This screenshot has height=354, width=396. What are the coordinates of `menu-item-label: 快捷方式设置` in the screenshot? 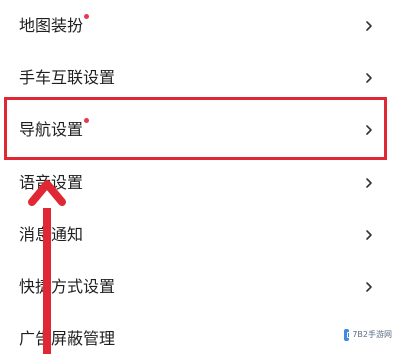 It's located at (67, 286).